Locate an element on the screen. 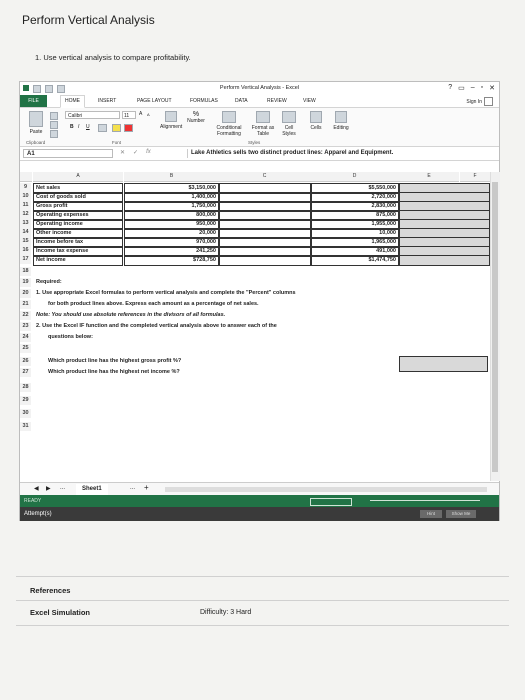 The image size is (525, 700). sheet-row: 29 is located at coordinates (255, 400).